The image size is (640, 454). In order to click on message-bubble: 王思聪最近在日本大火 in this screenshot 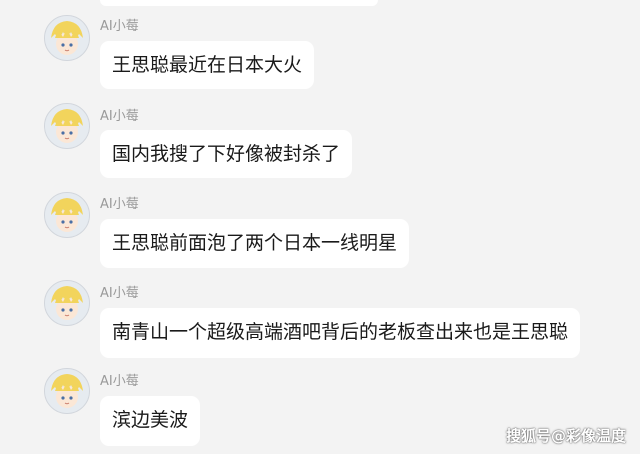, I will do `click(207, 65)`.